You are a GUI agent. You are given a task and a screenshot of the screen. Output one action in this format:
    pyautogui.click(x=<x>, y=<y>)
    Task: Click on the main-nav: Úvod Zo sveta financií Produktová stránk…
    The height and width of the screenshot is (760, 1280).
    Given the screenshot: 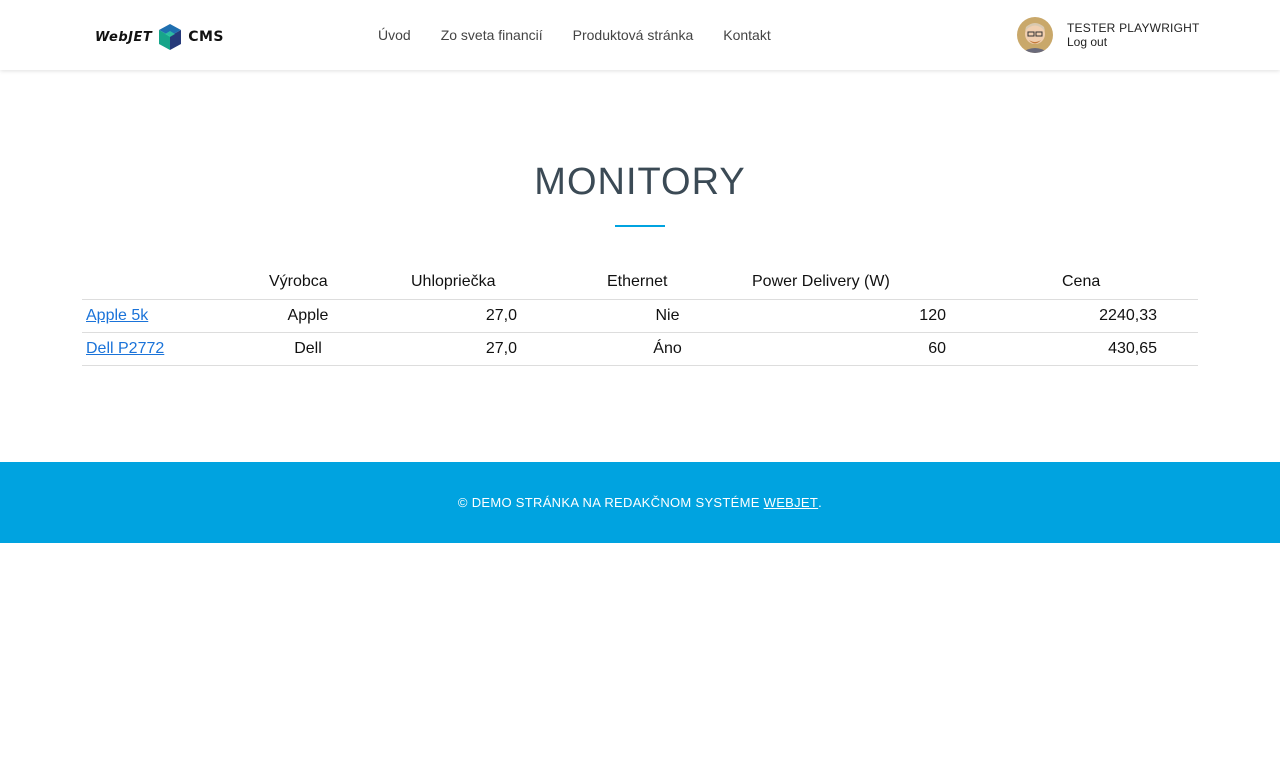 What is the action you would take?
    pyautogui.click(x=589, y=35)
    